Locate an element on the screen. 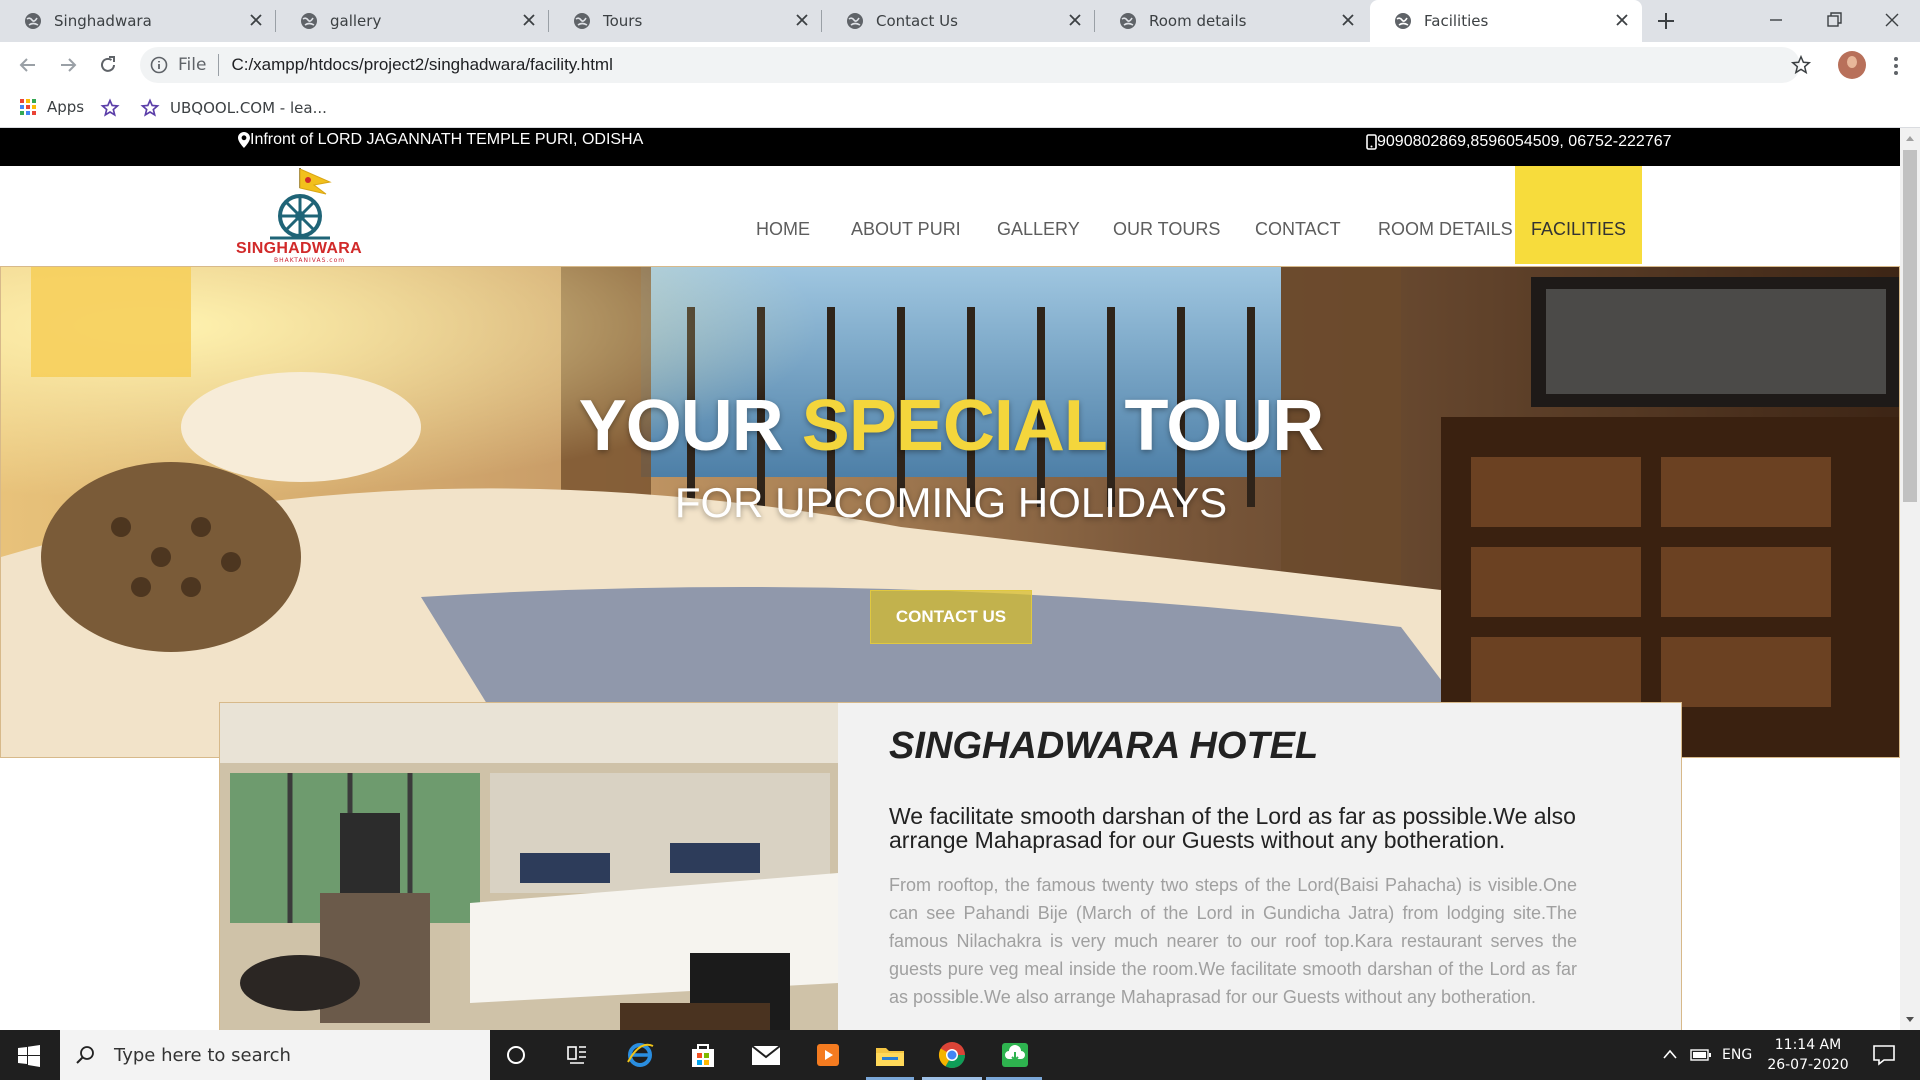  battery-icon is located at coordinates (1701, 1055).